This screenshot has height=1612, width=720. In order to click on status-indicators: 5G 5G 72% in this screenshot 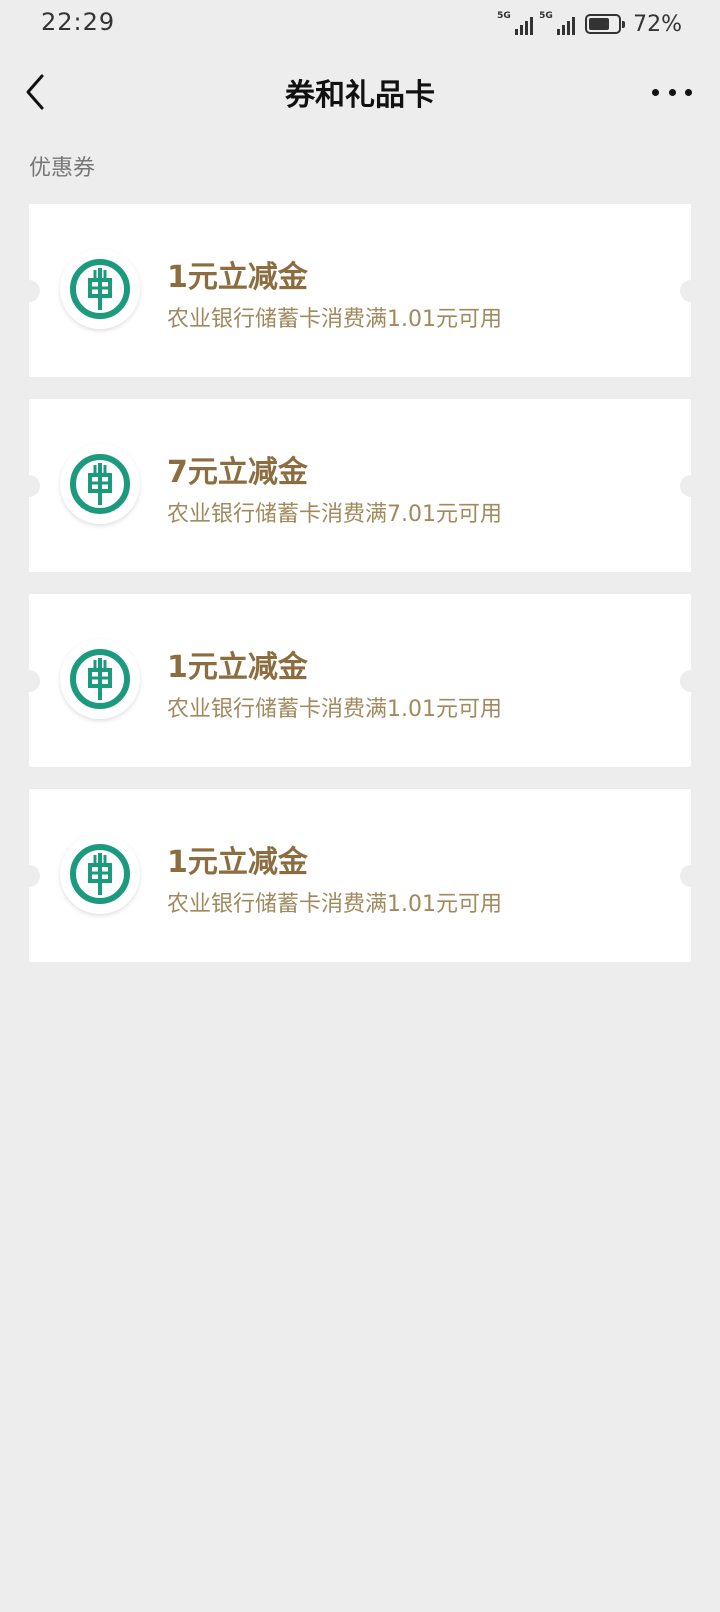, I will do `click(589, 24)`.